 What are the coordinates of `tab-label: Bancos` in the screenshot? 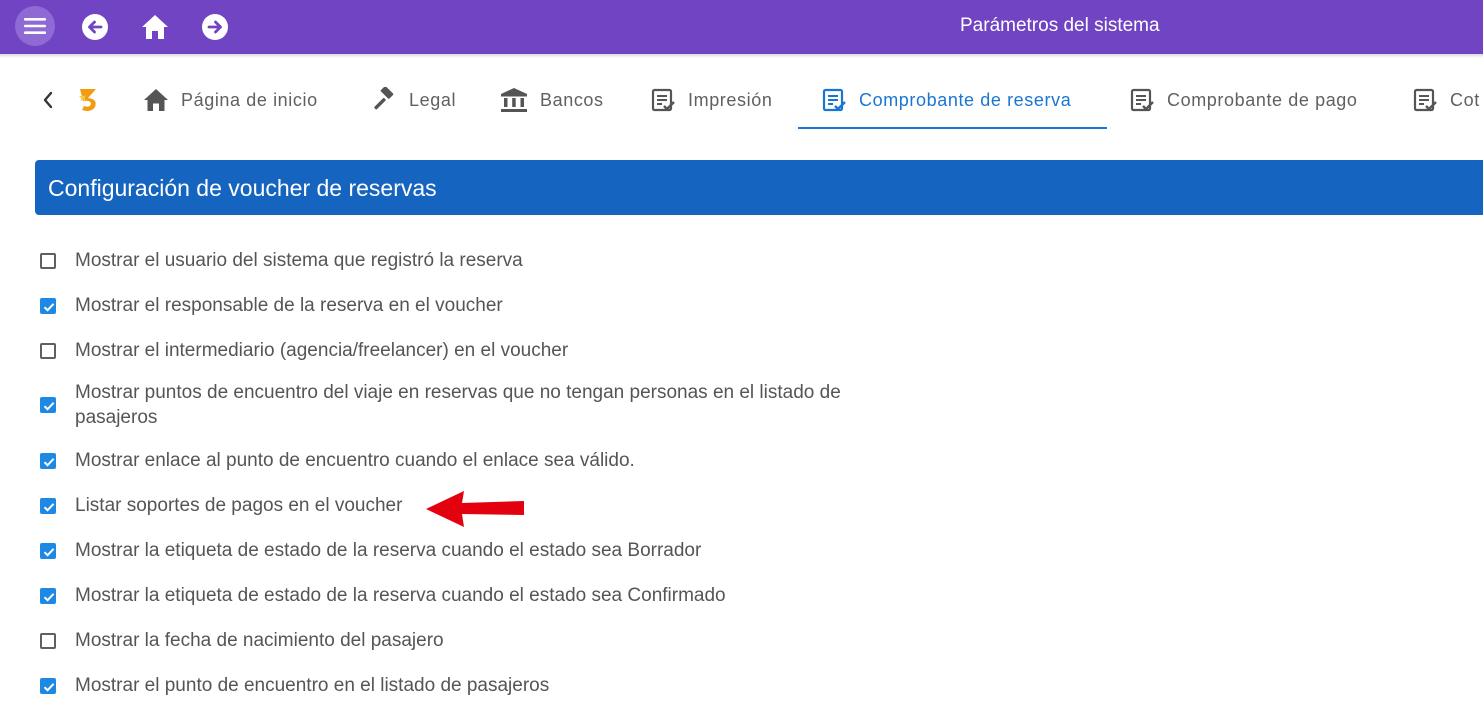 It's located at (572, 99).